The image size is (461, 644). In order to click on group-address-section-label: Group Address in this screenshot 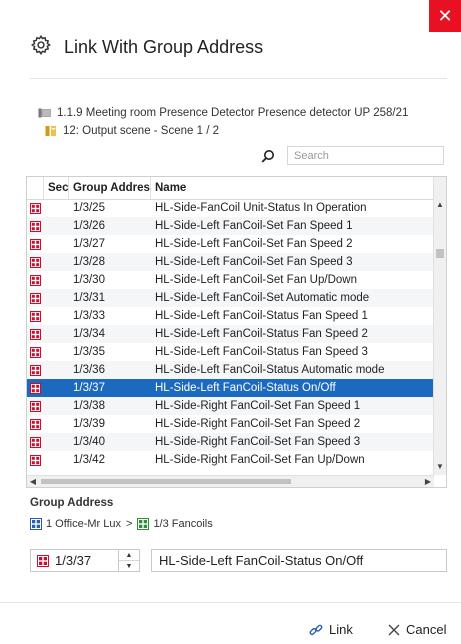, I will do `click(72, 503)`.